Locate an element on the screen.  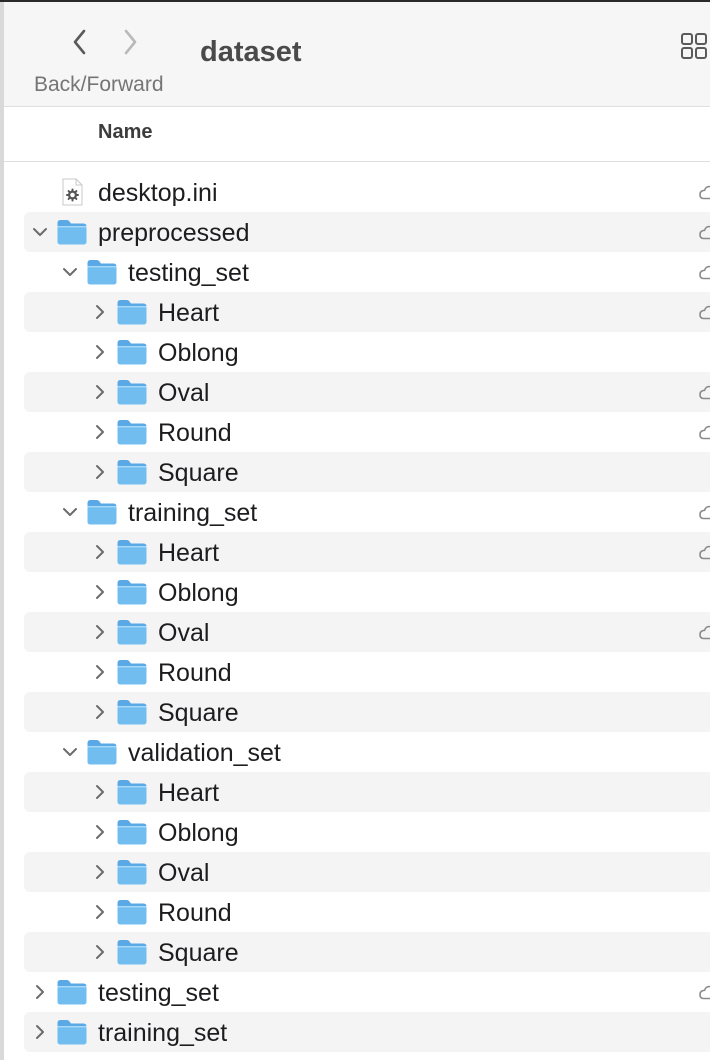
item-name: Round is located at coordinates (195, 673).